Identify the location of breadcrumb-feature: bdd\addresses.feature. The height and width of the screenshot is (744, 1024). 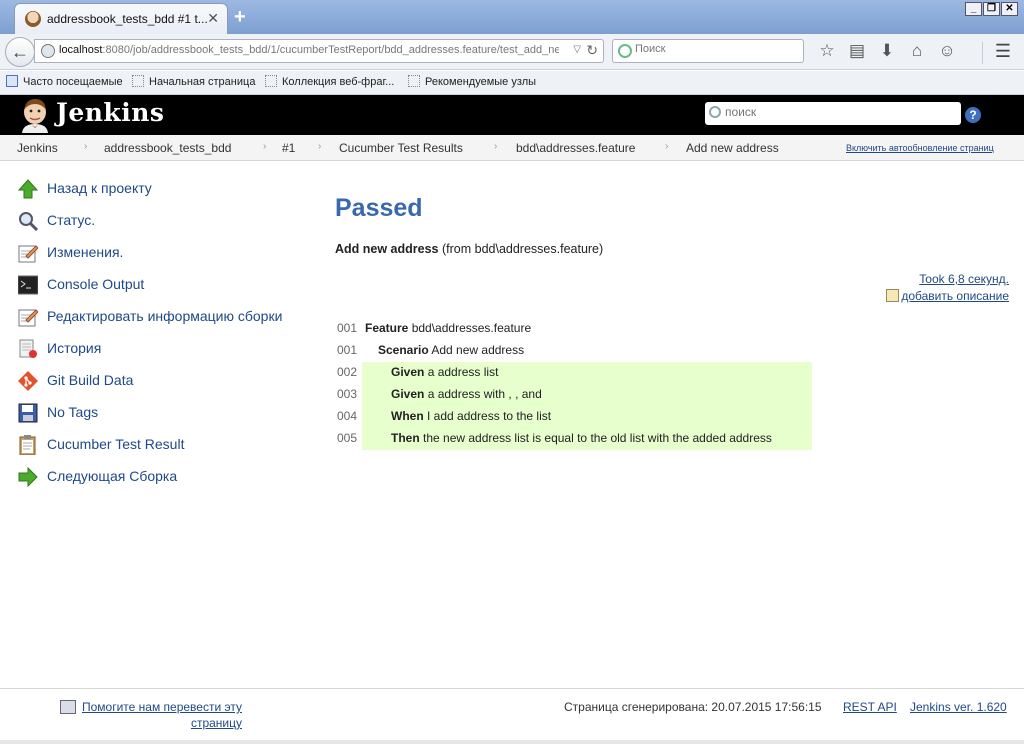
(575, 148).